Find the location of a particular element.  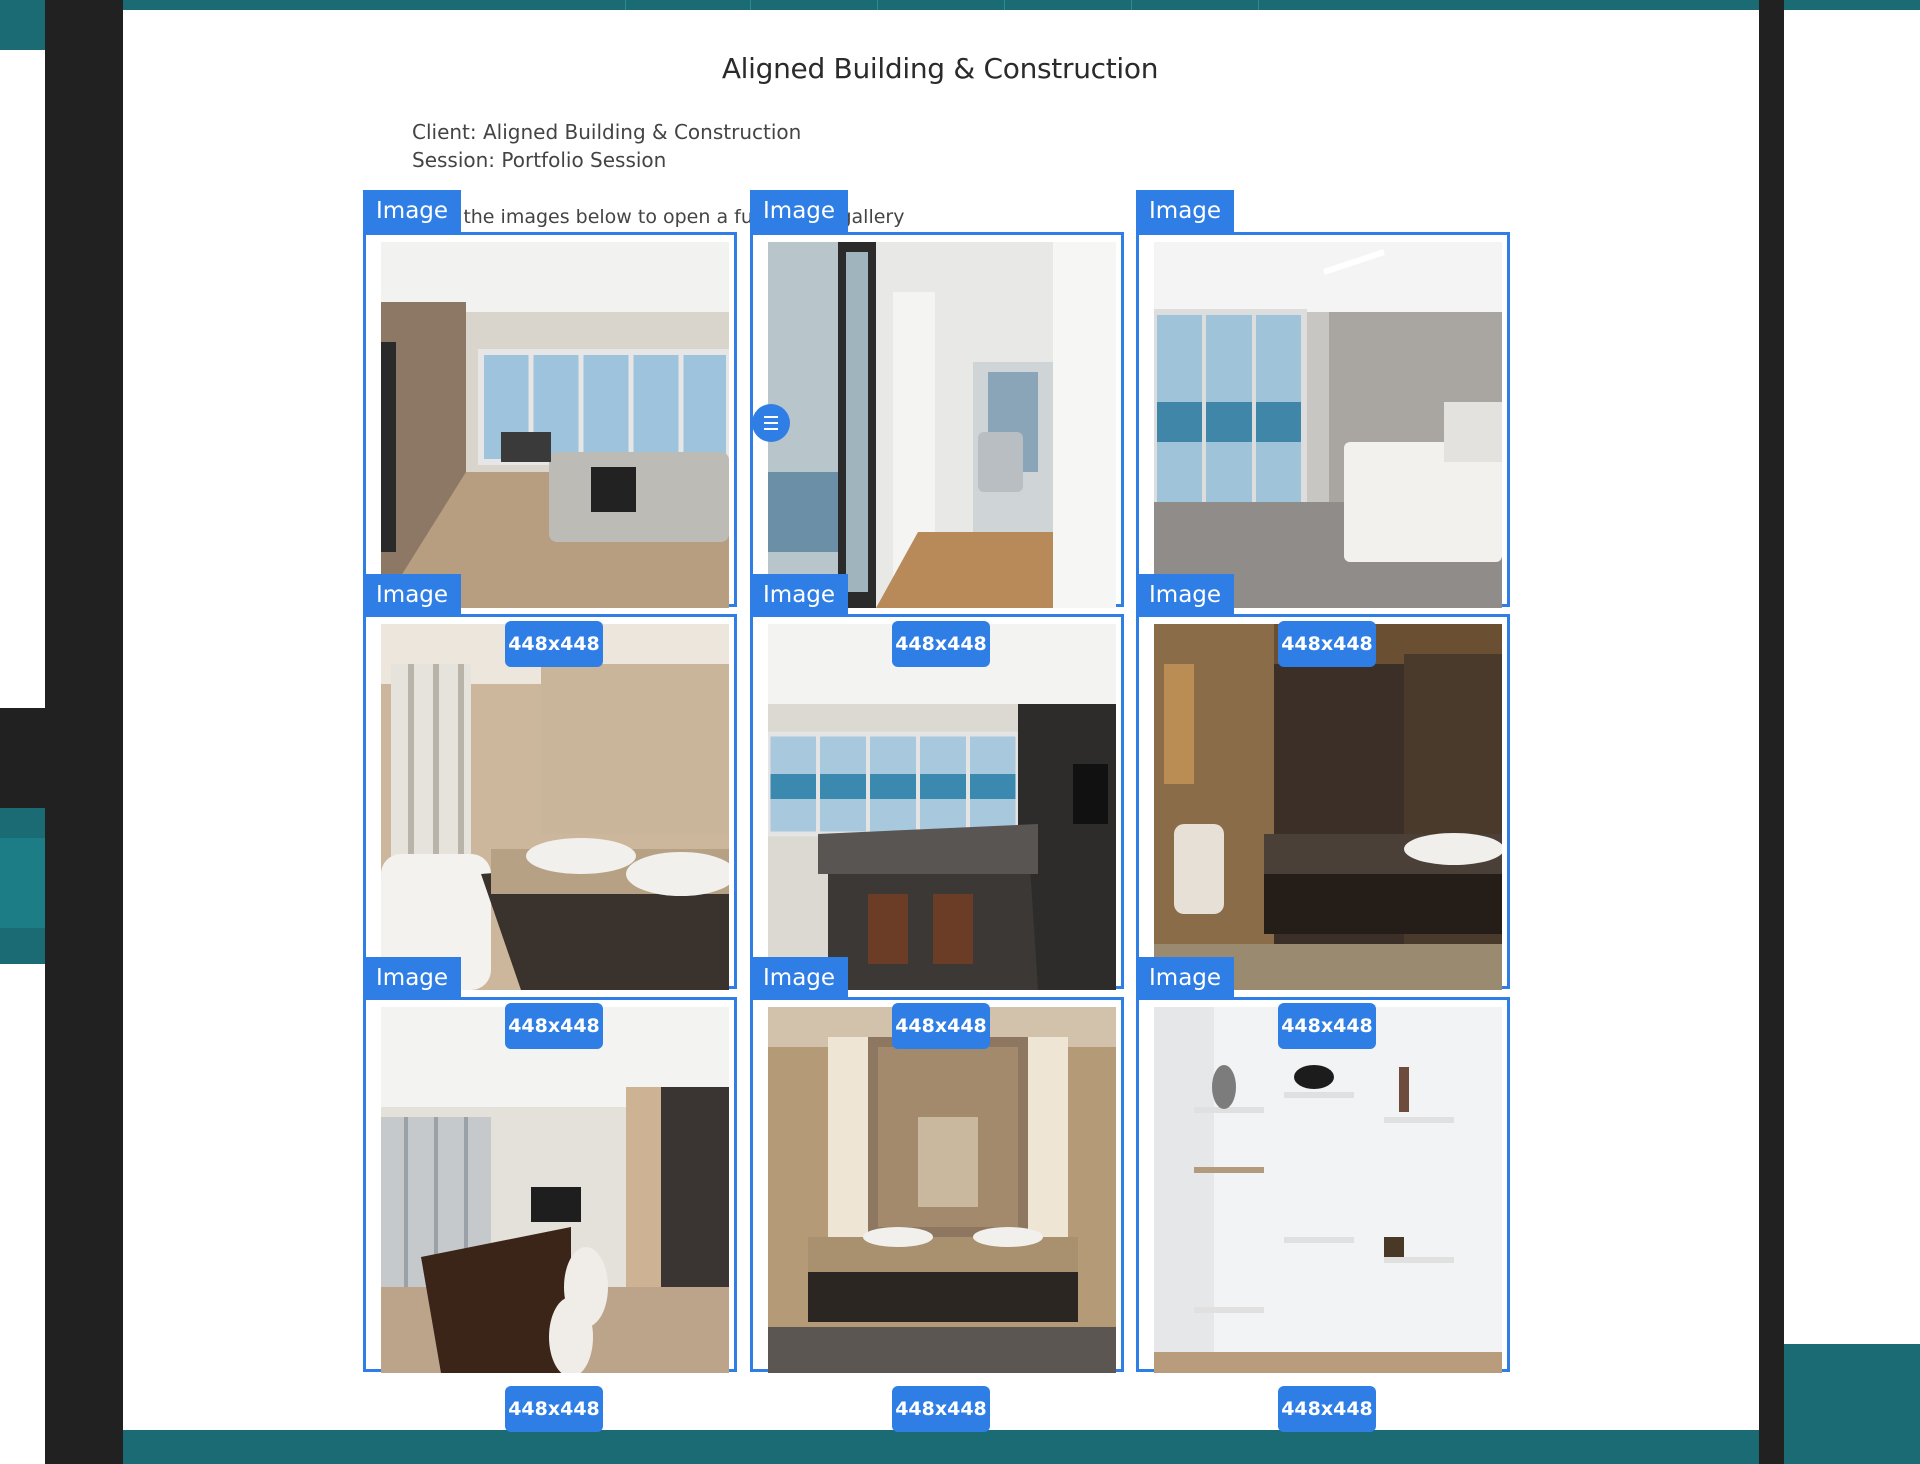

gallery-photo-bedroom is located at coordinates (1328, 425).